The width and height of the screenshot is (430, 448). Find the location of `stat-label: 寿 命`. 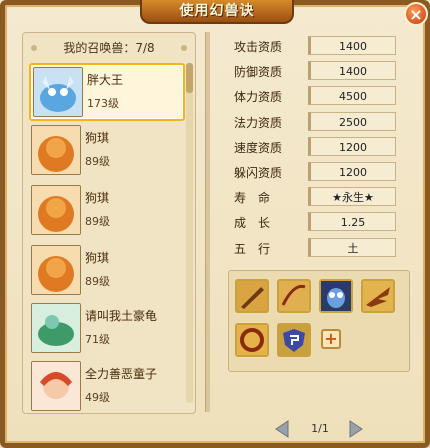

stat-label: 寿 命 is located at coordinates (252, 198).